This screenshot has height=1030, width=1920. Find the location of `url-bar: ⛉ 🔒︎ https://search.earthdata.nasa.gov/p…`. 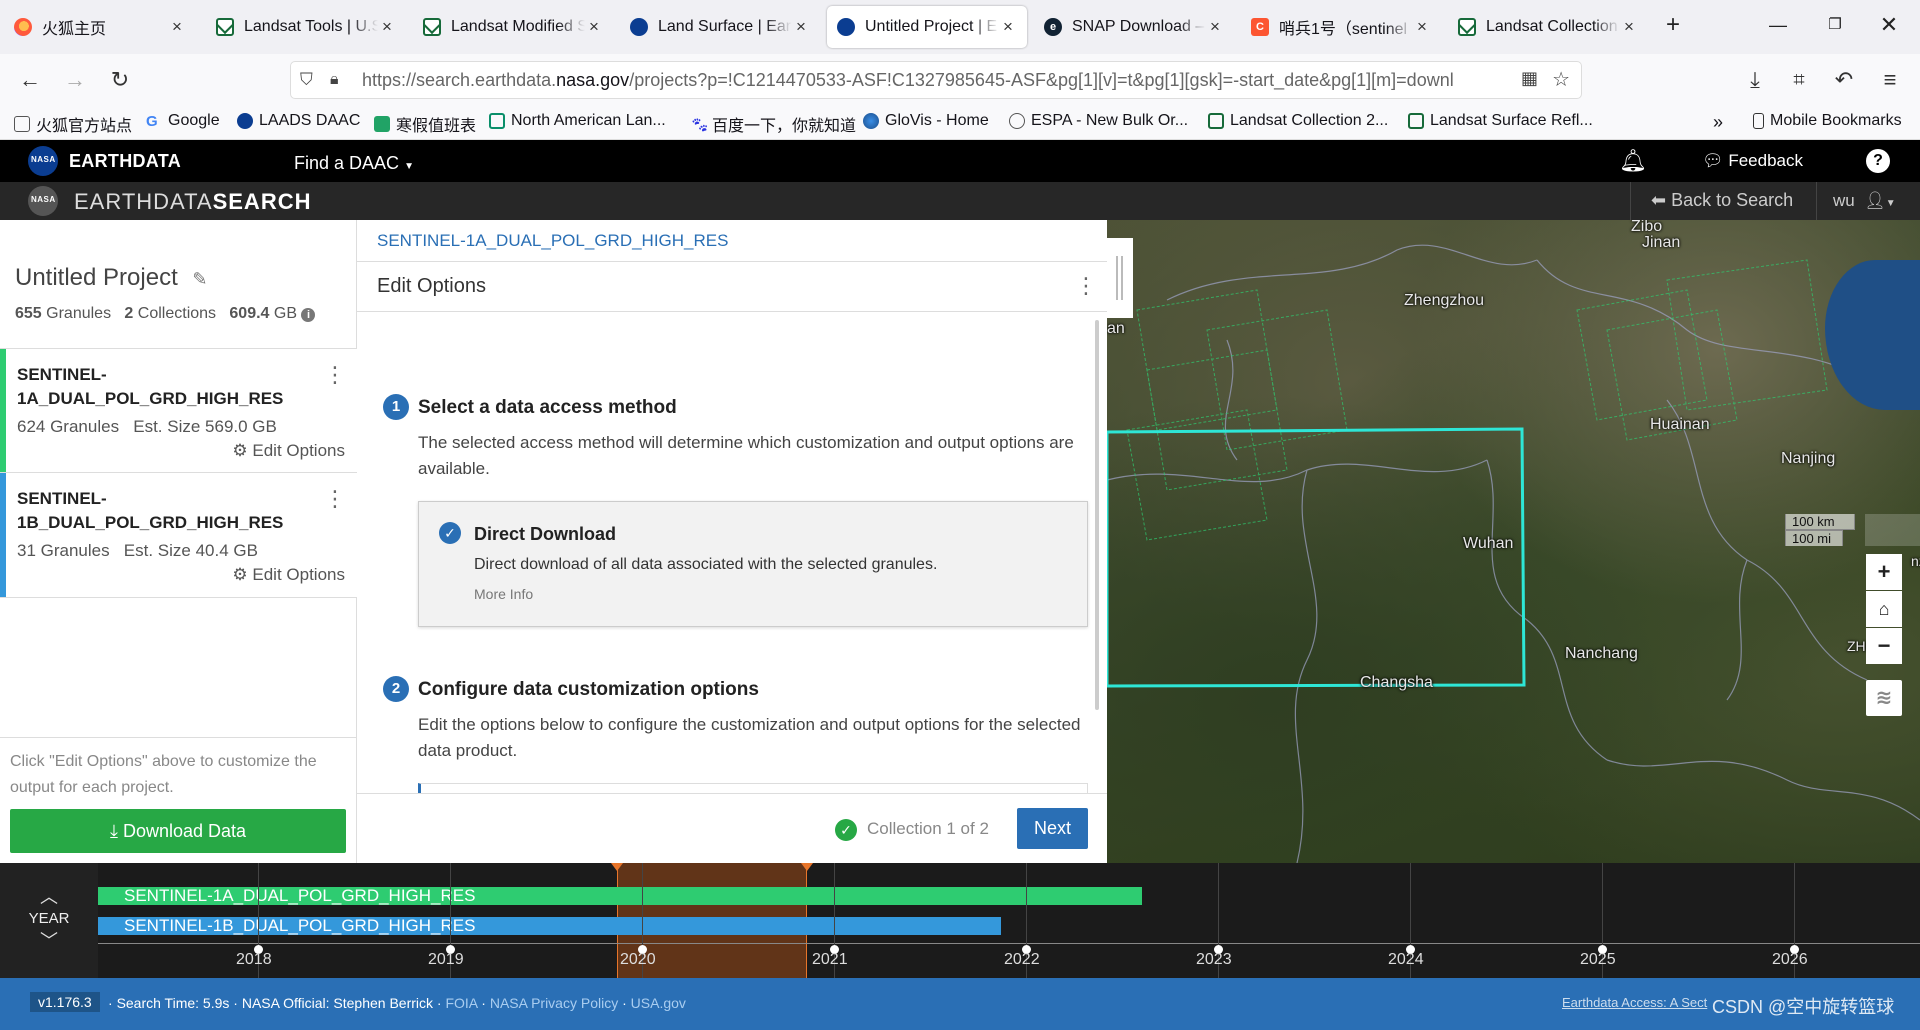

url-bar: ⛉ 🔒︎ https://search.earthdata.nasa.gov/p… is located at coordinates (936, 80).